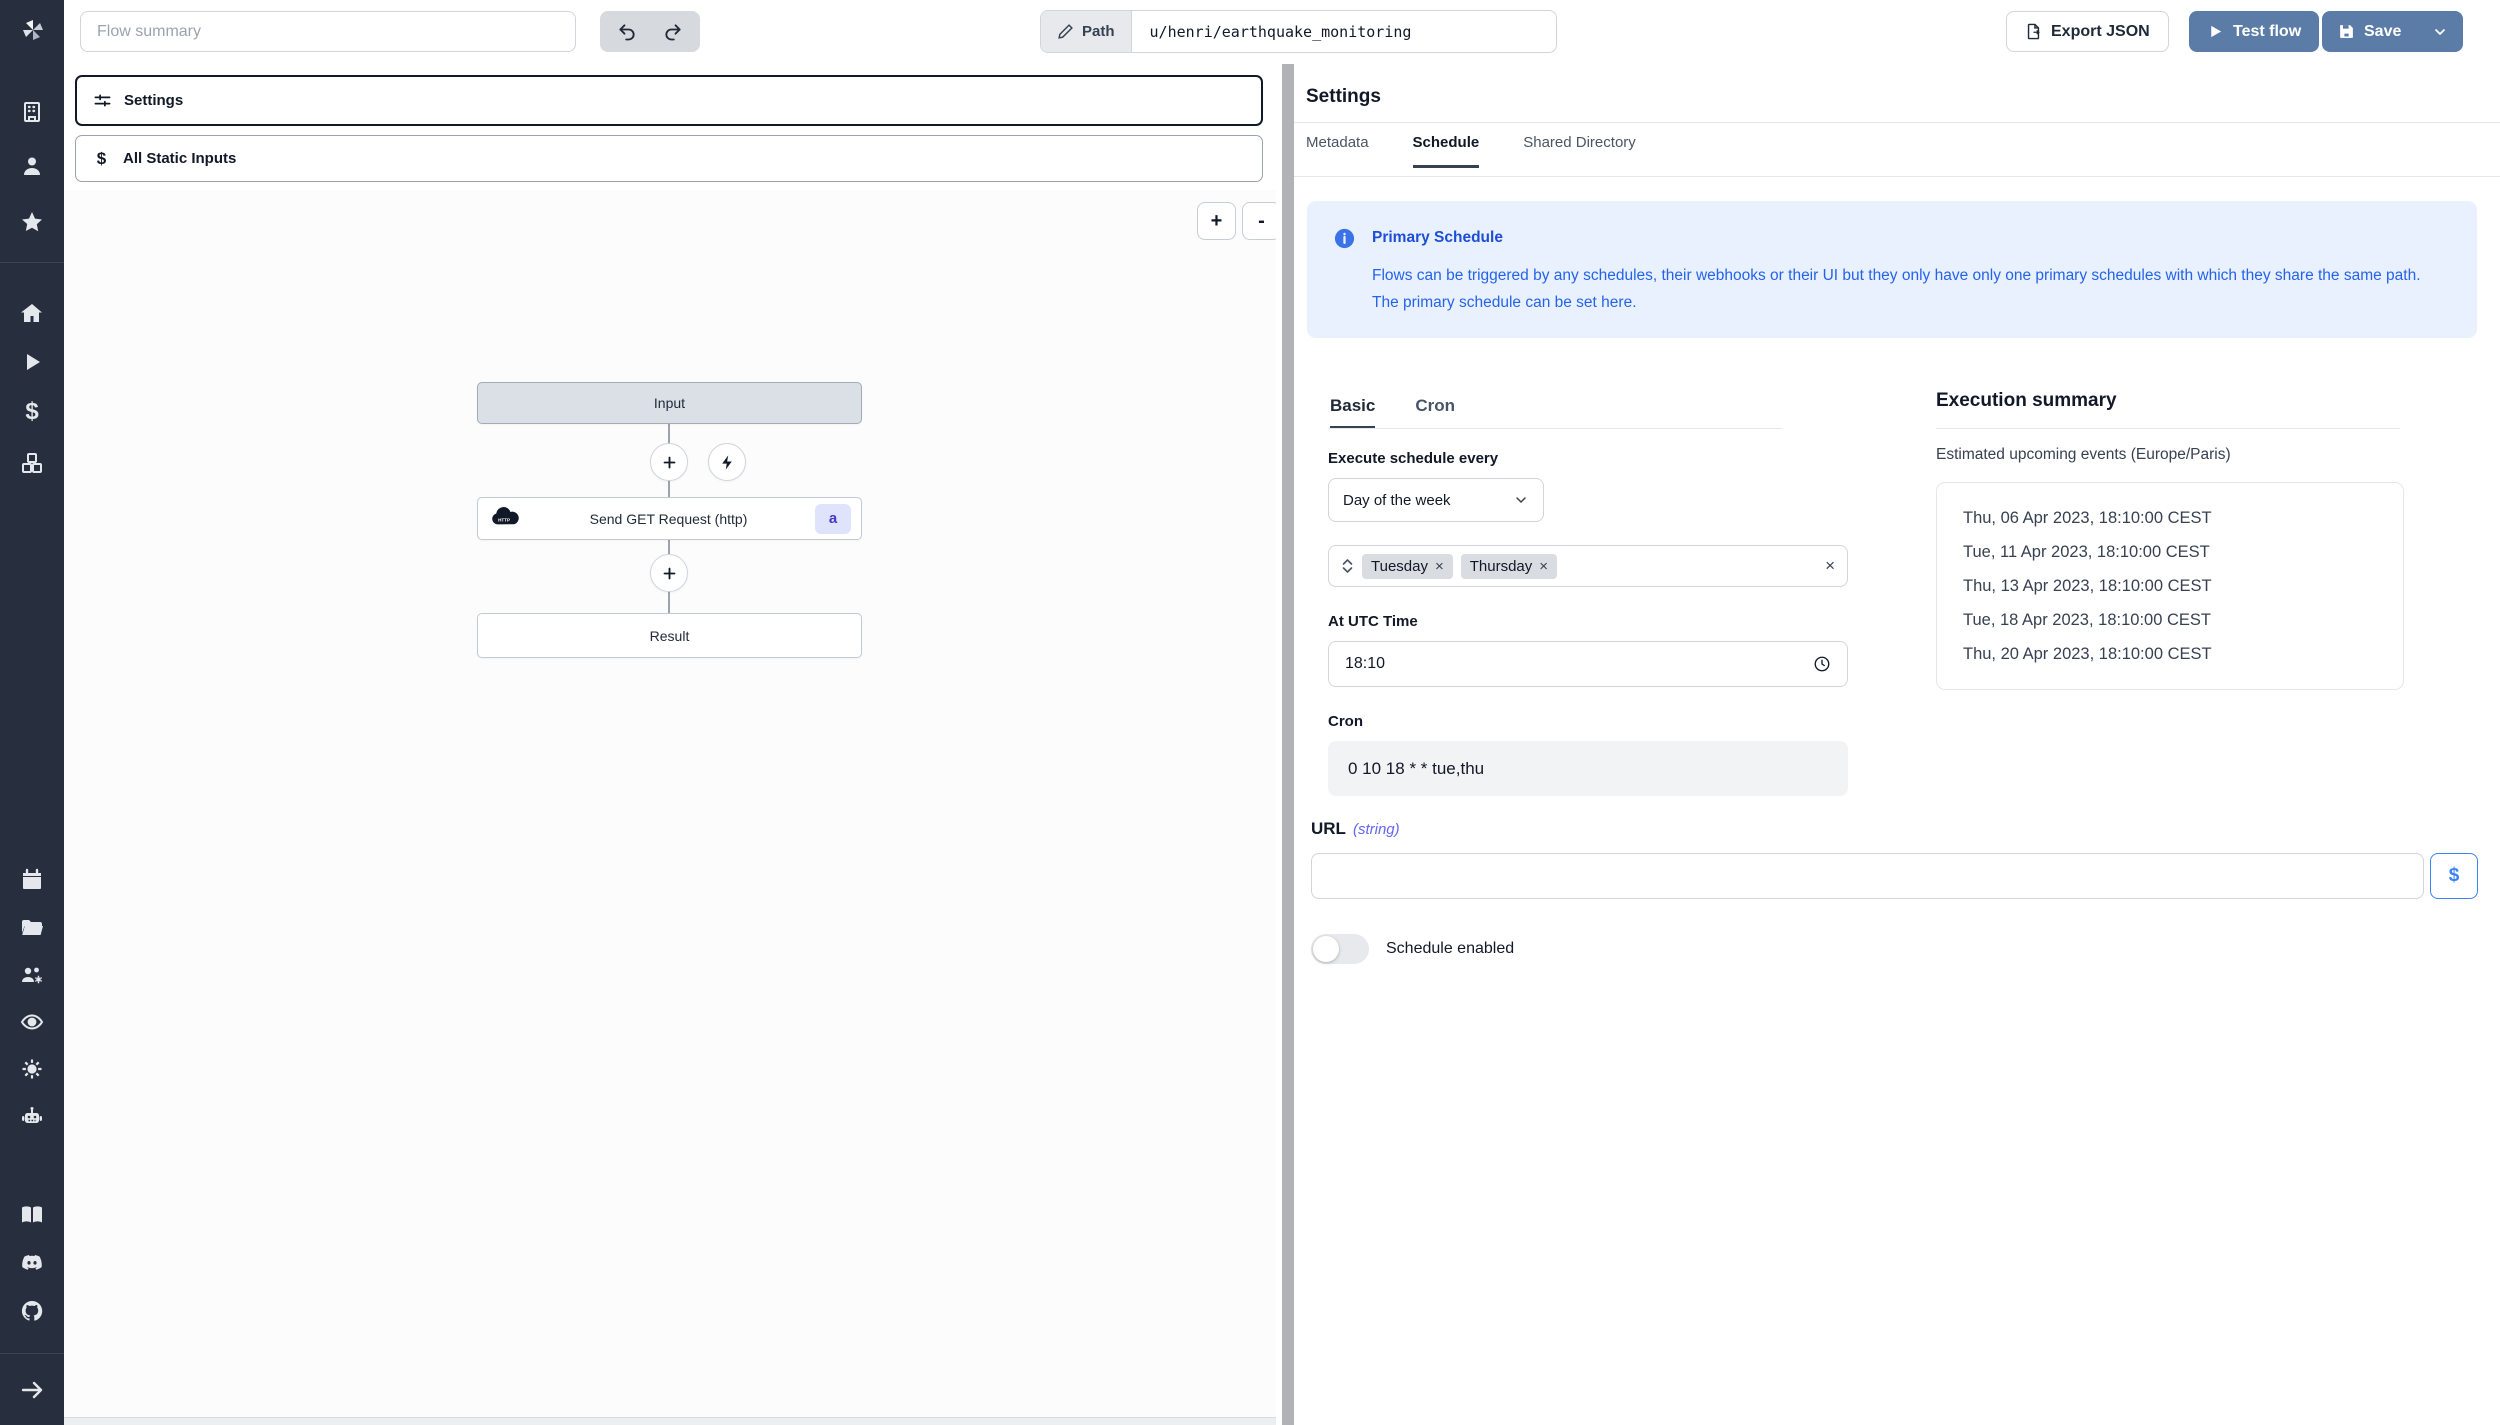 Image resolution: width=2500 pixels, height=1425 pixels. Describe the element at coordinates (32, 222) in the screenshot. I see `favorites-star-icon` at that location.